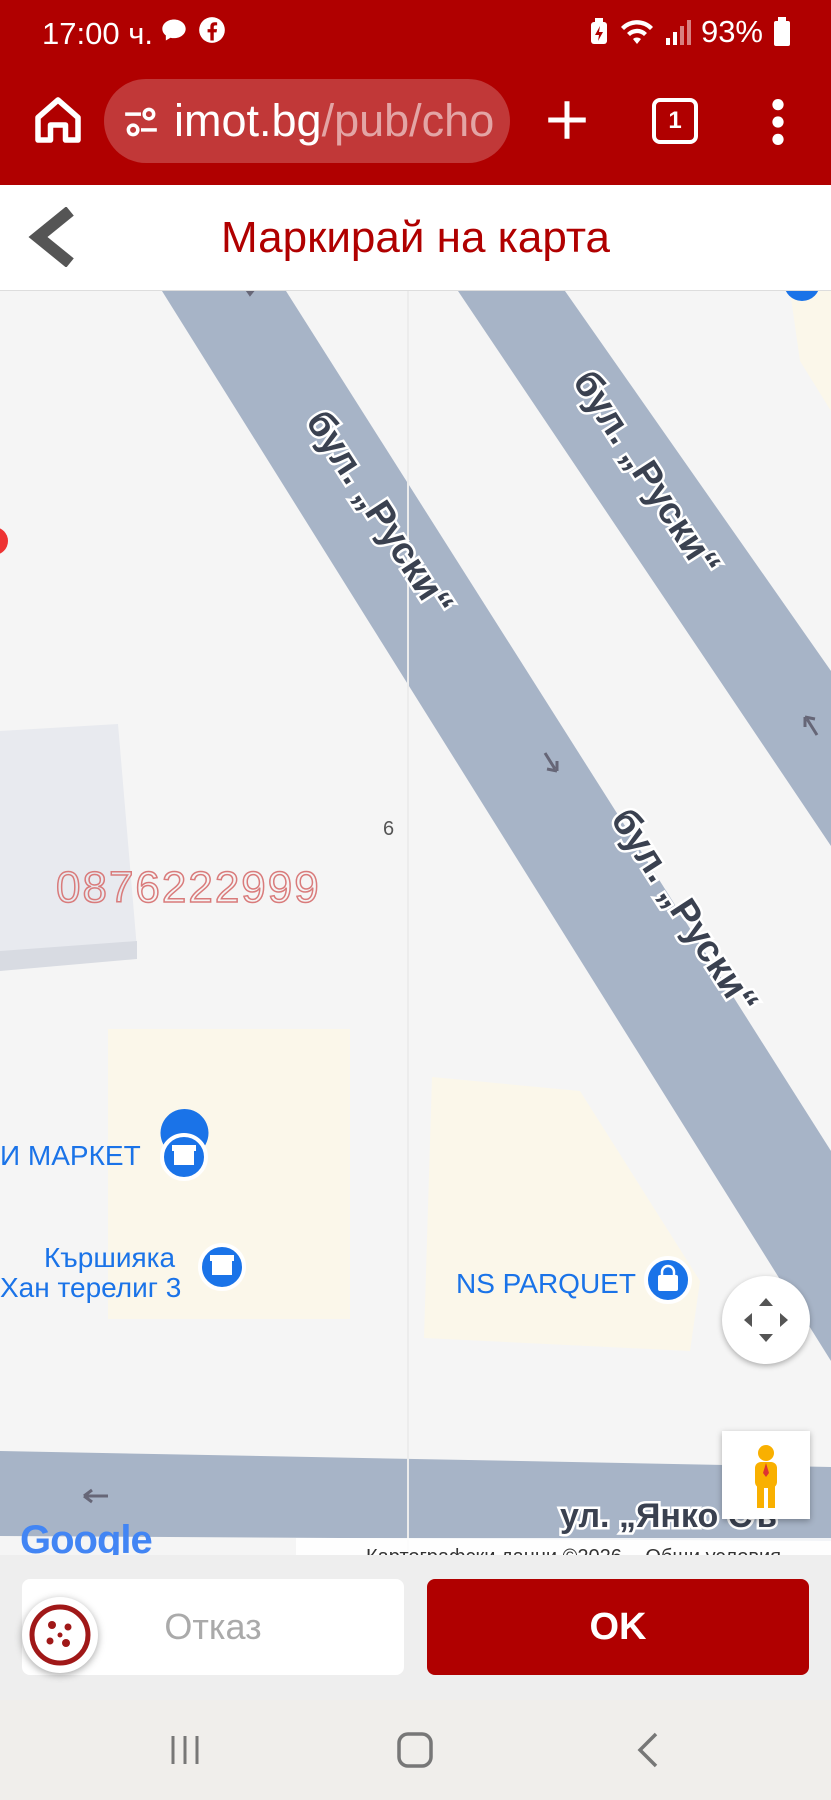 Image resolution: width=831 pixels, height=1800 pixels. Describe the element at coordinates (141, 122) in the screenshot. I see `site-settings-icon` at that location.